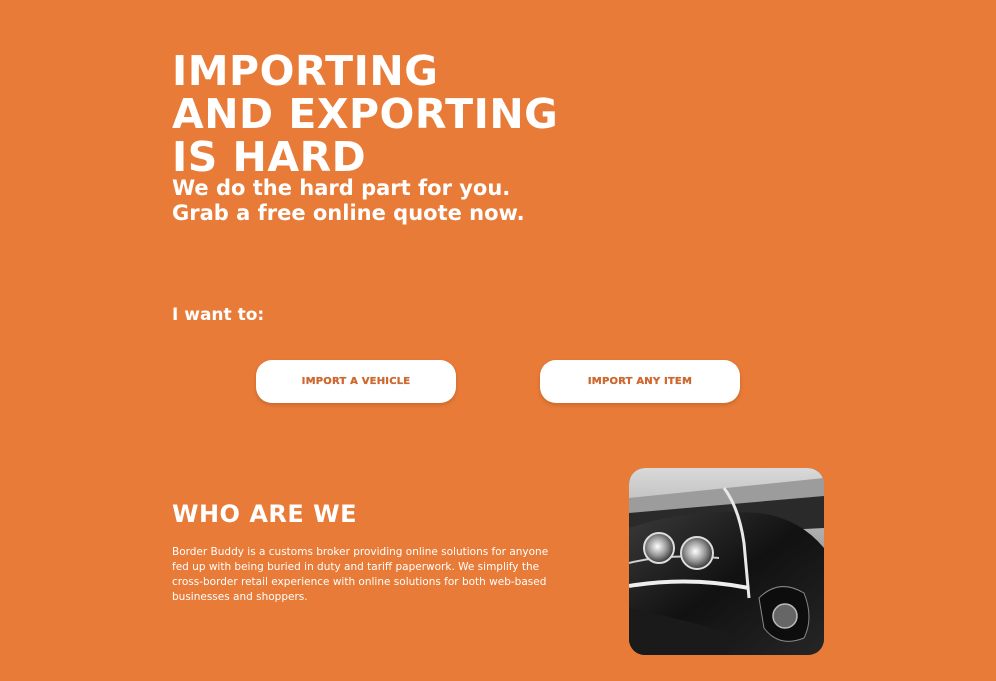  I want to click on import-item-button-label: IMPORT ANY ITEM, so click(640, 381).